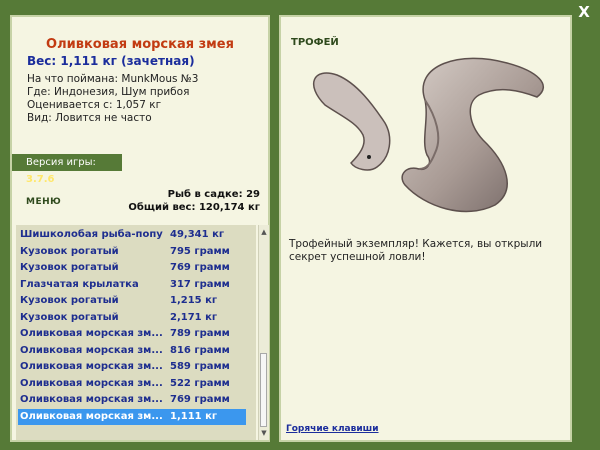 This screenshot has width=600, height=450. Describe the element at coordinates (132, 301) in the screenshot. I see `catch-list-item: Кузовок рогатый 1,215 кг` at that location.